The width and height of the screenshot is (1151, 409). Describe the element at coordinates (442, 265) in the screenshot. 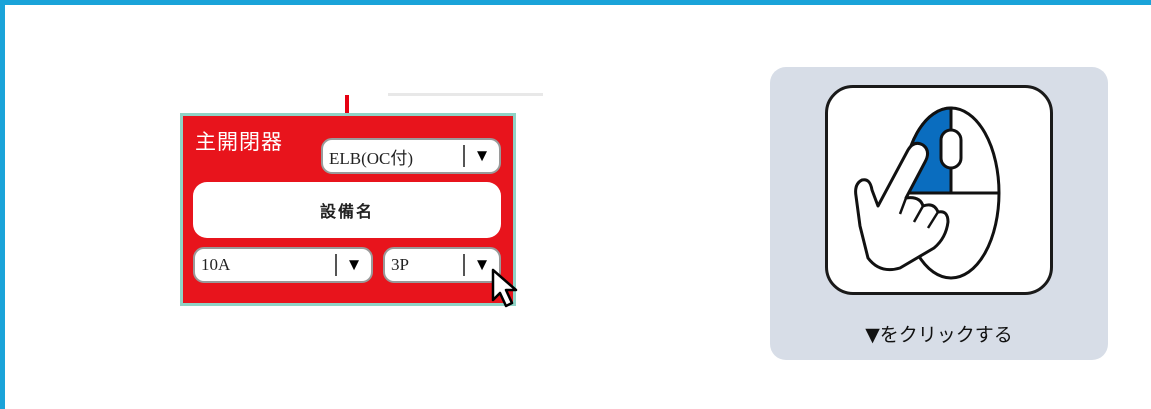

I see `poles-dropdown: 3P ▼` at that location.